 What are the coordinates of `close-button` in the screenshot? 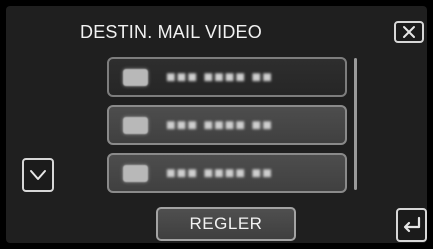 It's located at (409, 32).